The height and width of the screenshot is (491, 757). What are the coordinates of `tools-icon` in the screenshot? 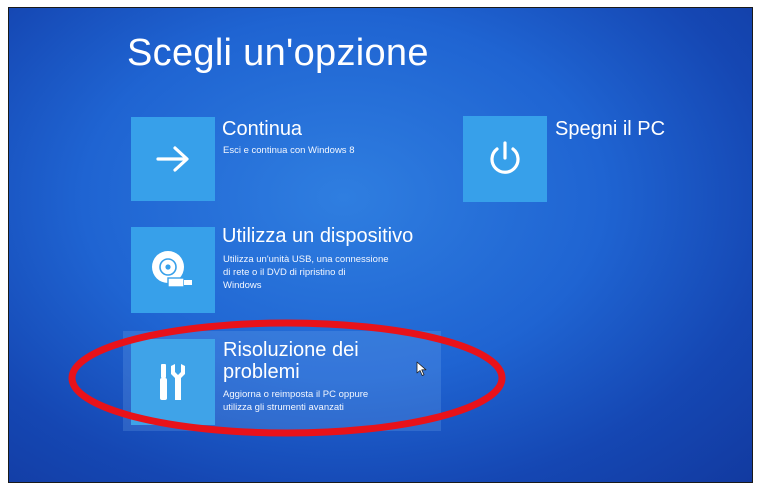 It's located at (172, 382).